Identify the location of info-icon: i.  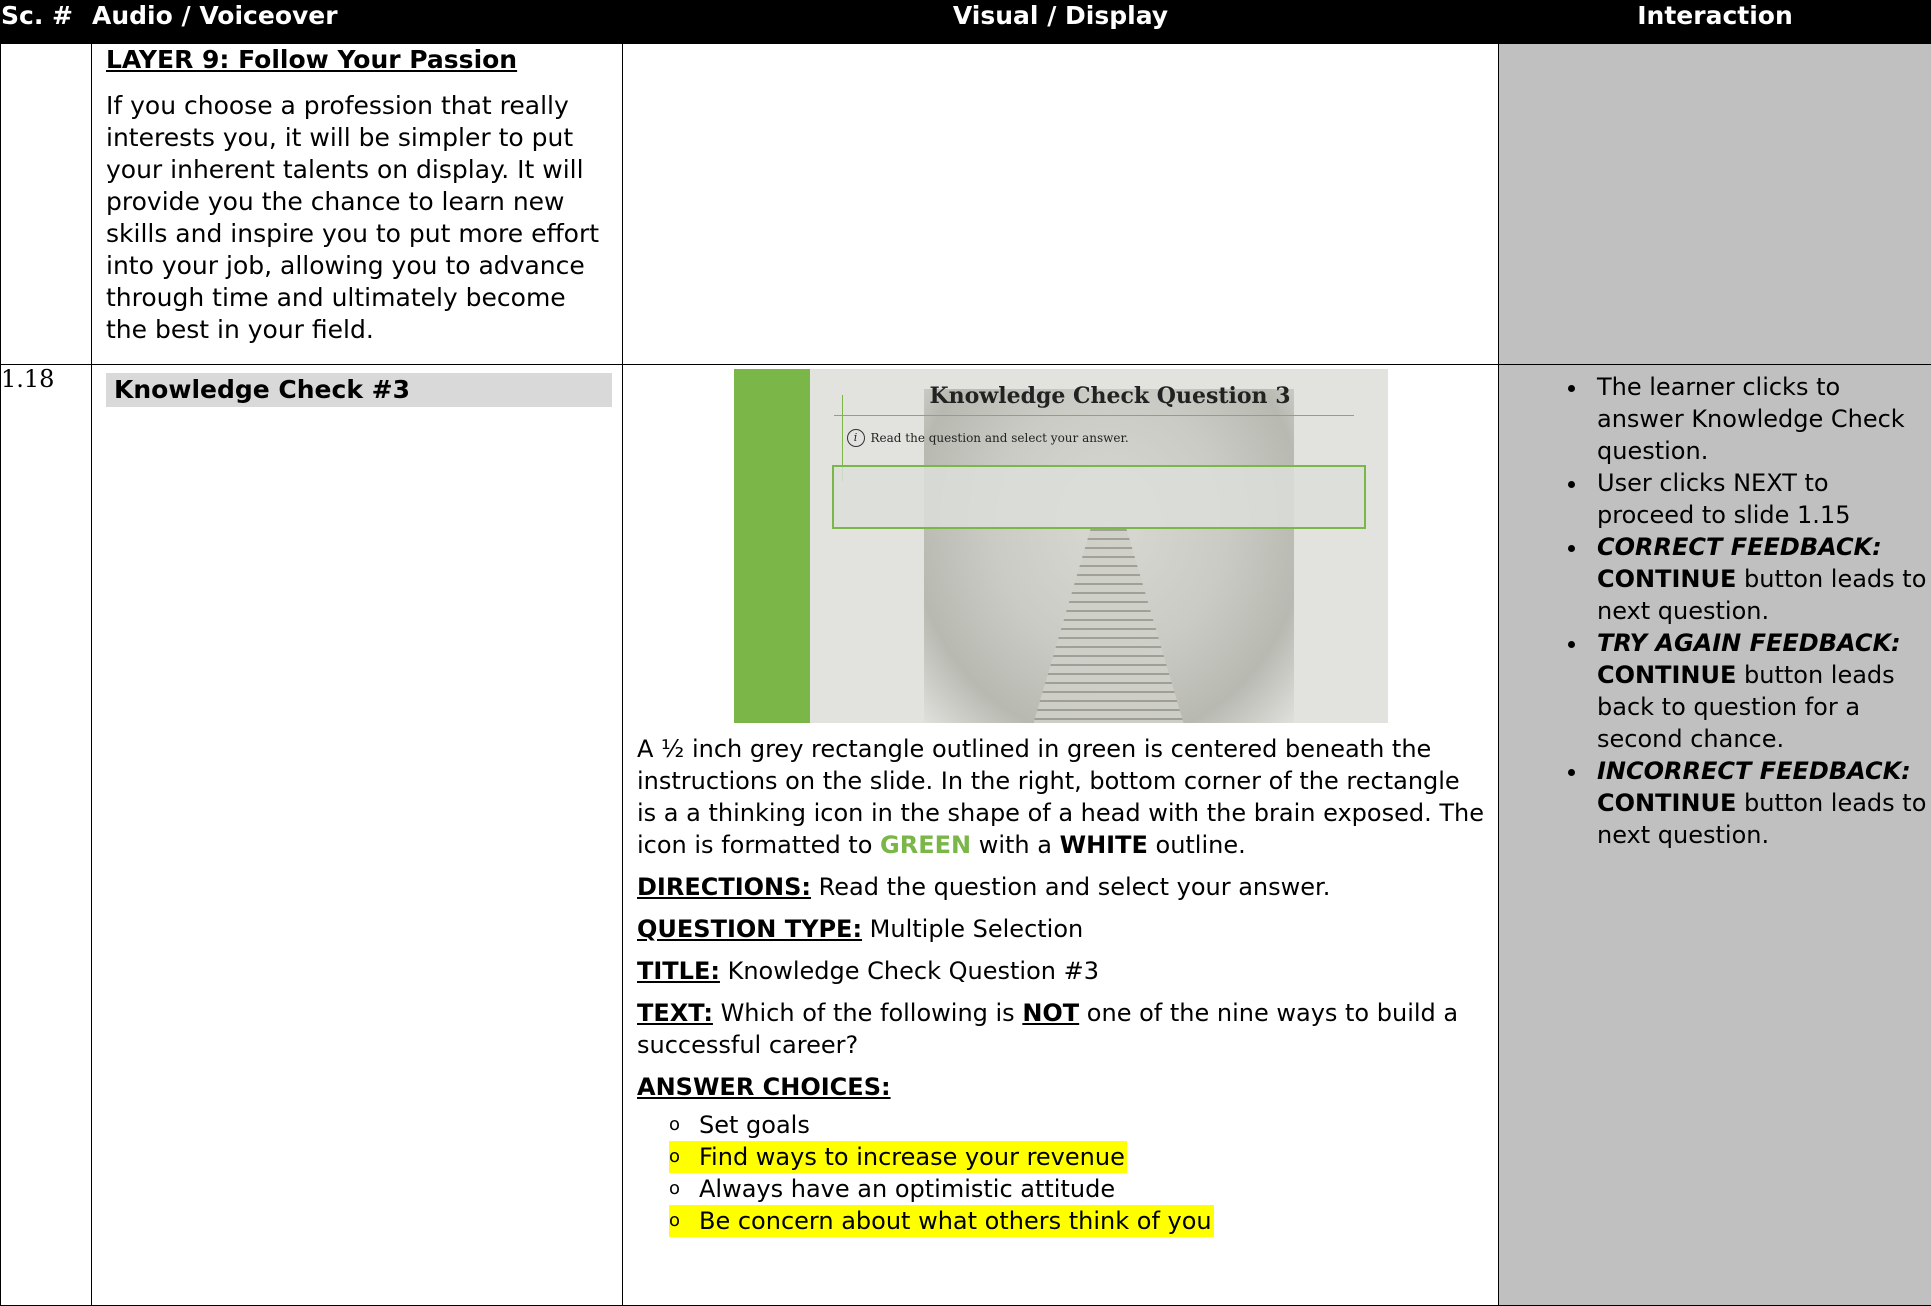
(856, 438).